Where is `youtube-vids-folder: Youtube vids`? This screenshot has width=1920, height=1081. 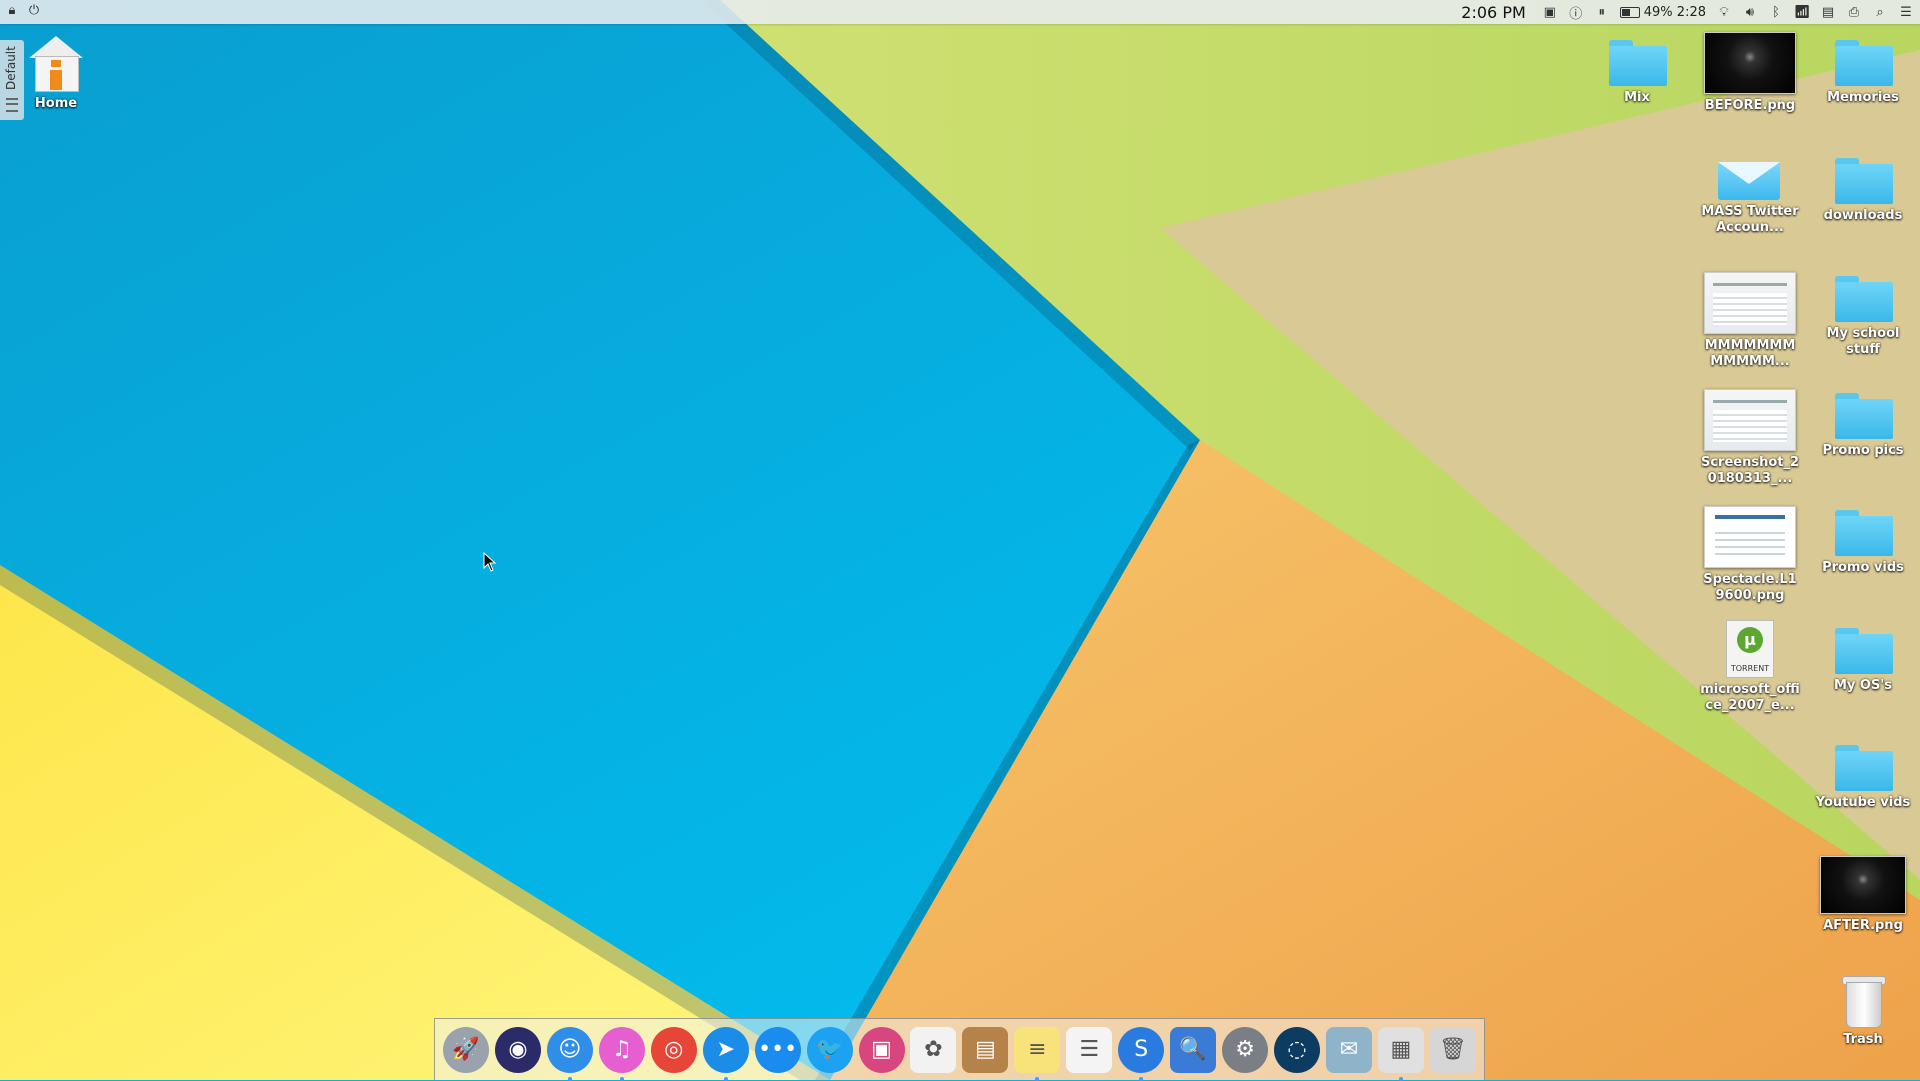
youtube-vids-folder: Youtube vids is located at coordinates (1863, 776).